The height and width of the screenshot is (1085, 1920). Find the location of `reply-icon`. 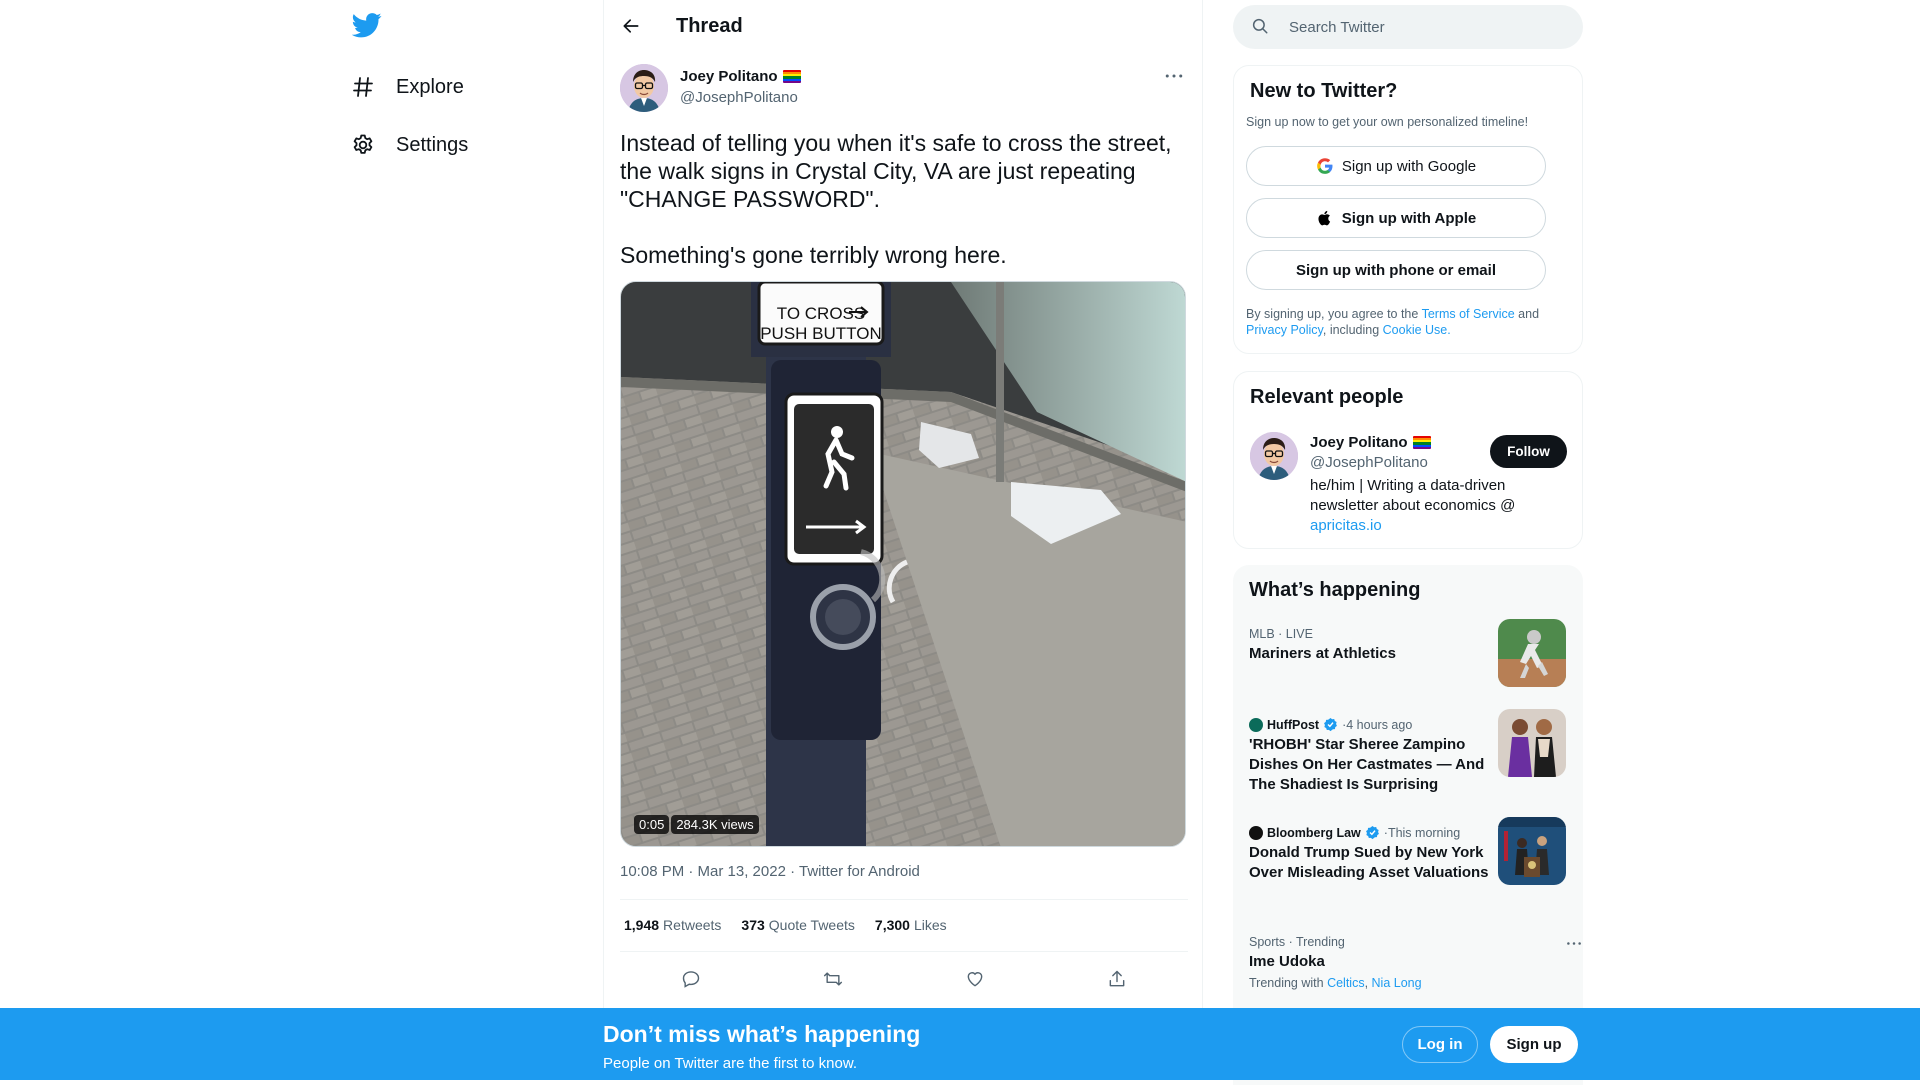

reply-icon is located at coordinates (691, 979).